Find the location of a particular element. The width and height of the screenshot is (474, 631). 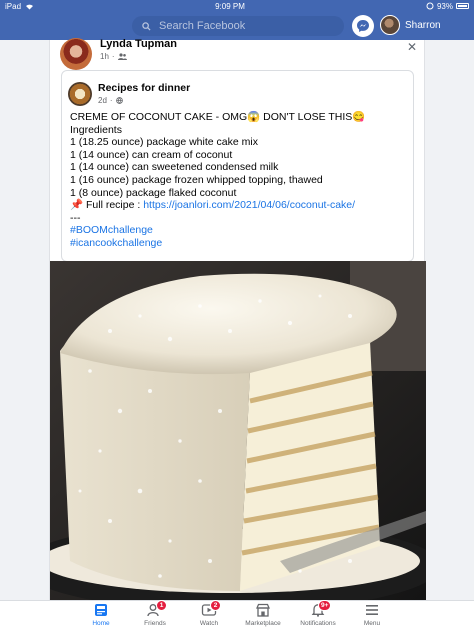

tab-label: Menu is located at coordinates (372, 623).